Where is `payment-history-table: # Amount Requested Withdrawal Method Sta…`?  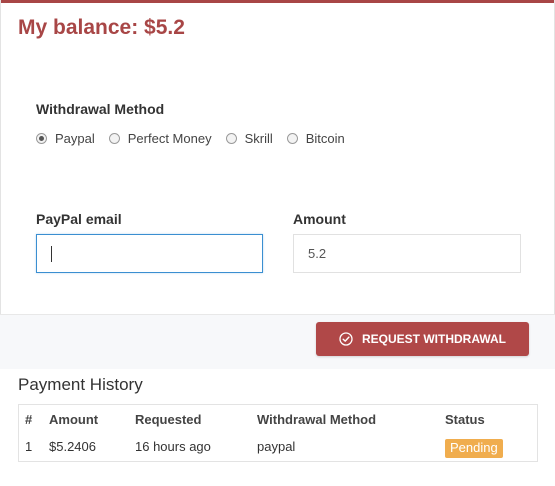 payment-history-table: # Amount Requested Withdrawal Method Sta… is located at coordinates (278, 433).